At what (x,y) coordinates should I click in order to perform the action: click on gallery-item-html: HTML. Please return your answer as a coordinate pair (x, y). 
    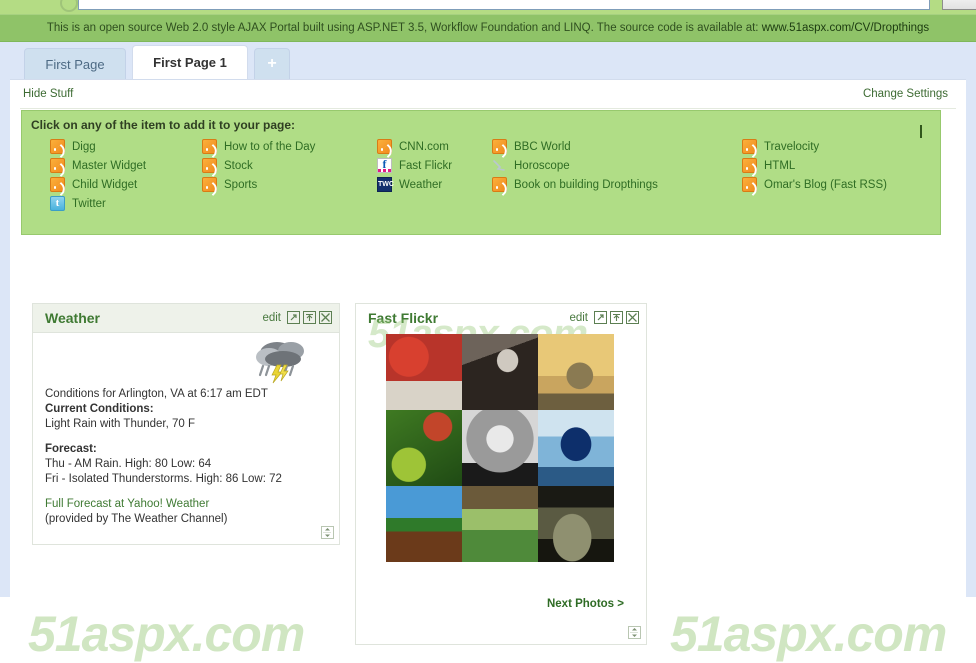
    Looking at the image, I should click on (814, 165).